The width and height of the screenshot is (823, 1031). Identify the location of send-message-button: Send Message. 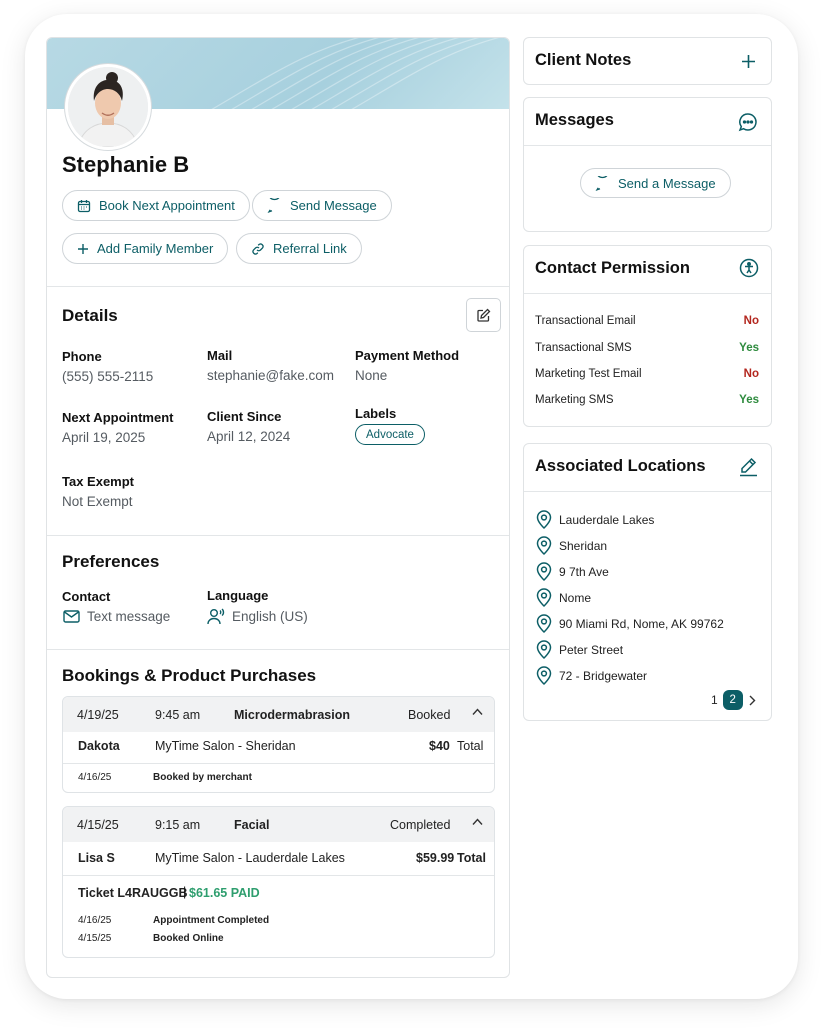
(322, 205).